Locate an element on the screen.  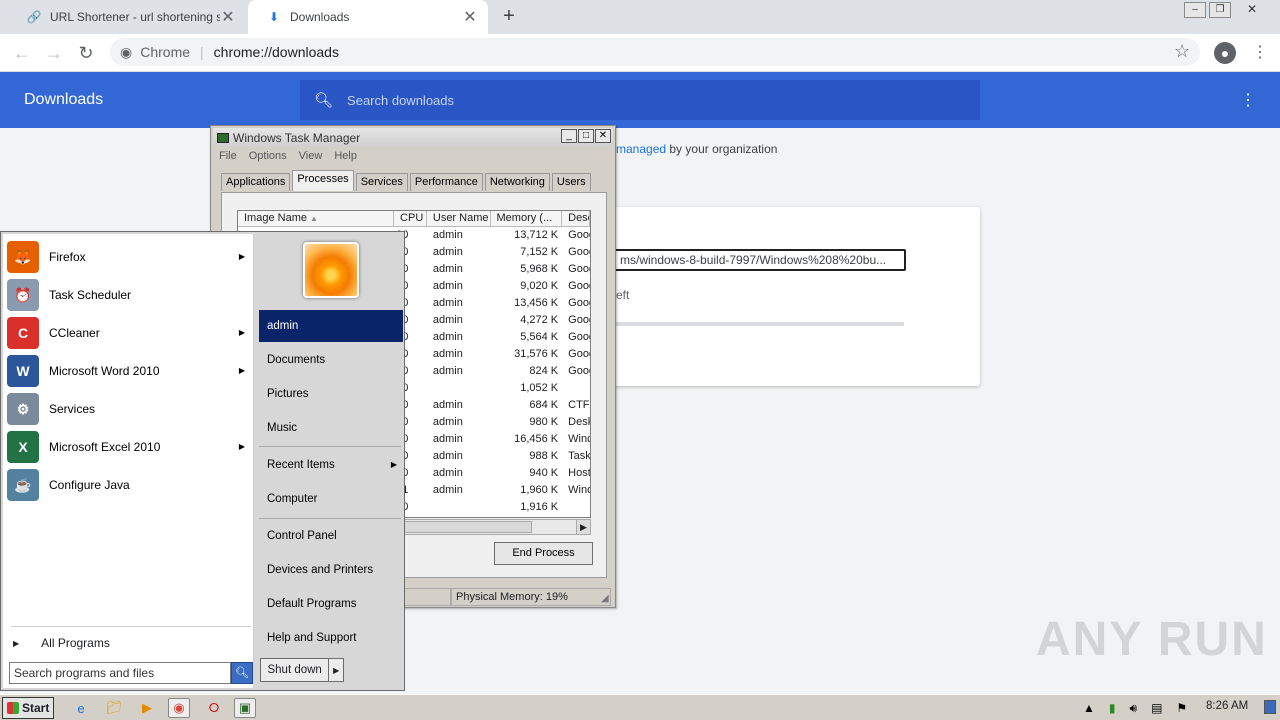
program-label: Microsoft Word 2010 is located at coordinates (104, 371).